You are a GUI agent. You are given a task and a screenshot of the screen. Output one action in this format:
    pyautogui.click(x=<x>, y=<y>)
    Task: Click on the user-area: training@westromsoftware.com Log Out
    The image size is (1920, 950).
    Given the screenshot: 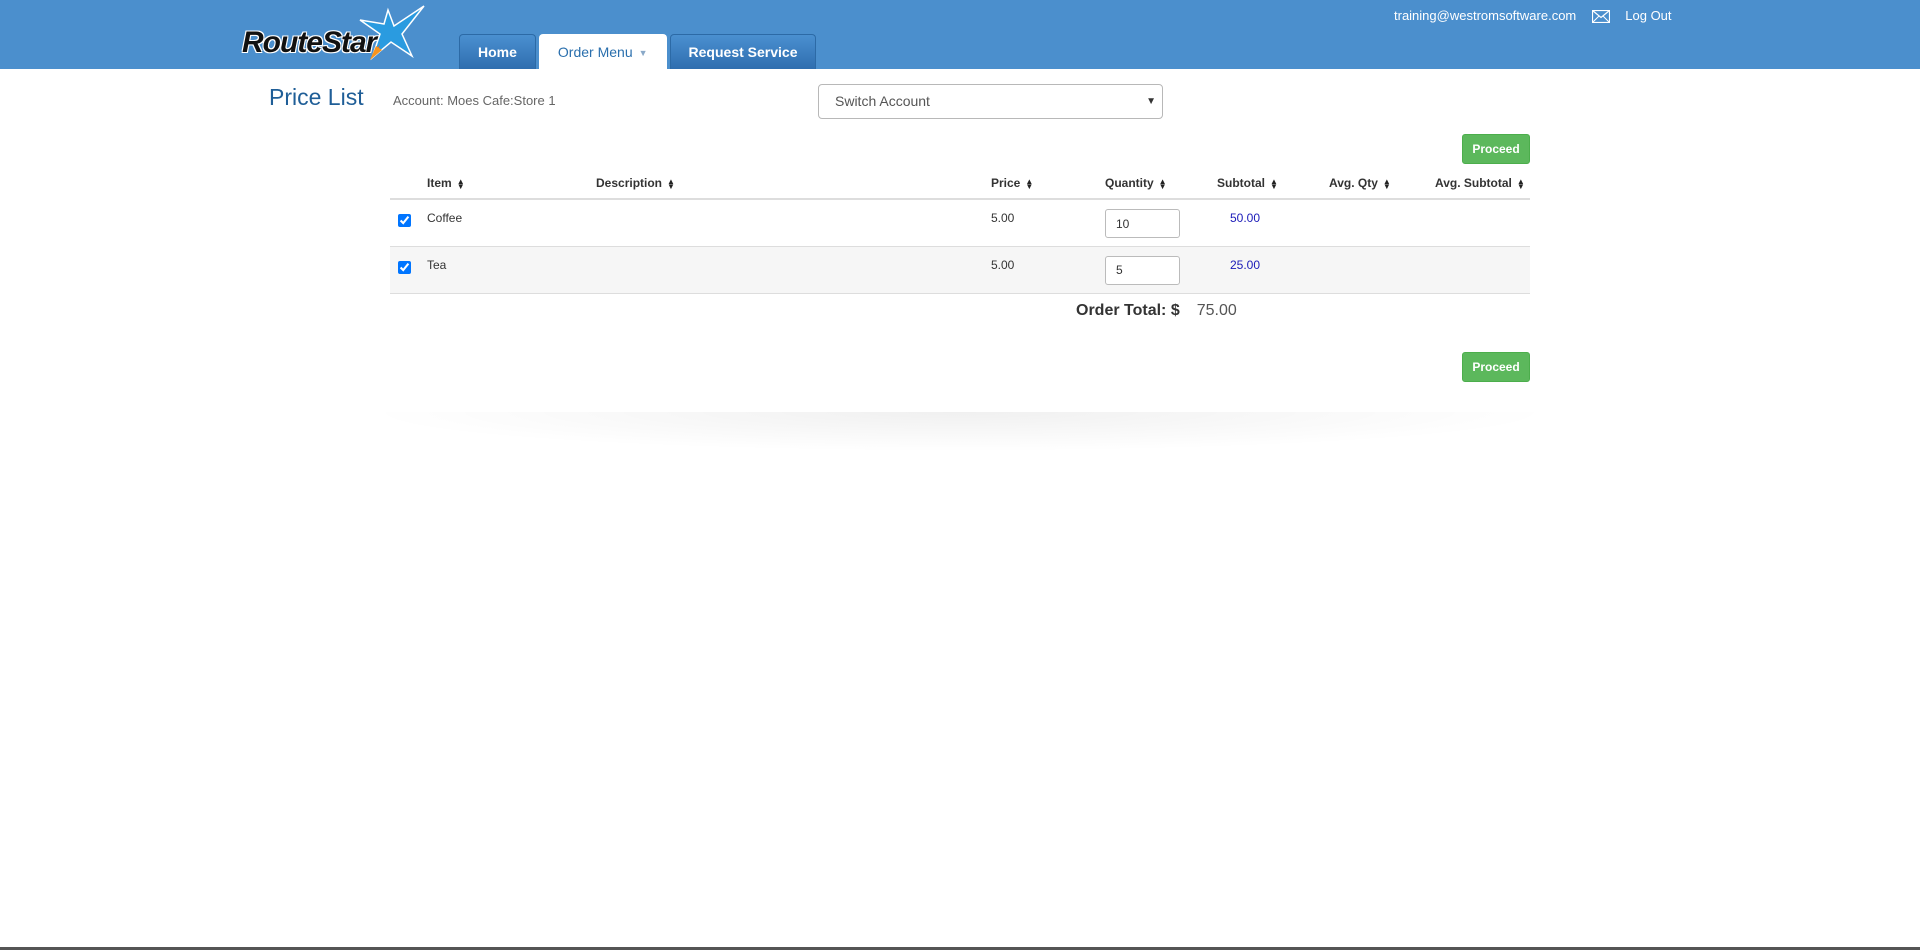 What is the action you would take?
    pyautogui.click(x=1533, y=15)
    